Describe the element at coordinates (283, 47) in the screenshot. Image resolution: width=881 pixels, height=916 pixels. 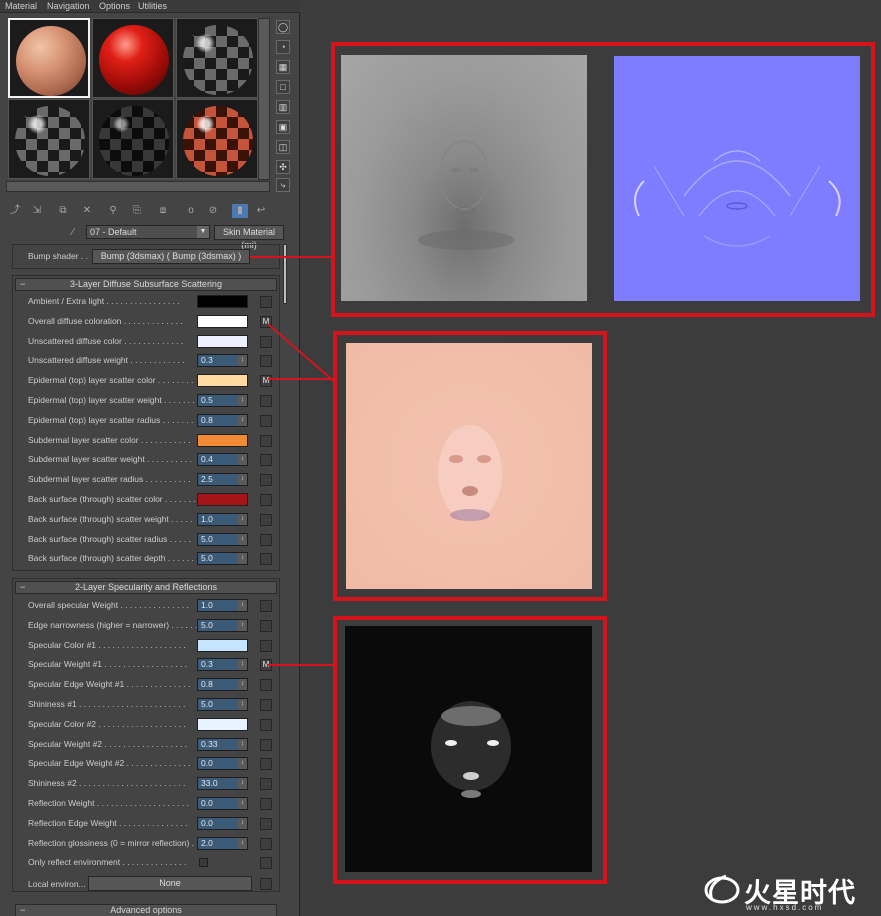
I see `backlight-icon: ◔` at that location.